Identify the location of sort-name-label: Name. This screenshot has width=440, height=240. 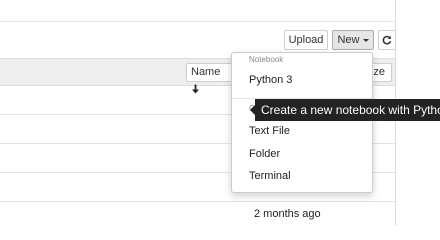
(206, 72).